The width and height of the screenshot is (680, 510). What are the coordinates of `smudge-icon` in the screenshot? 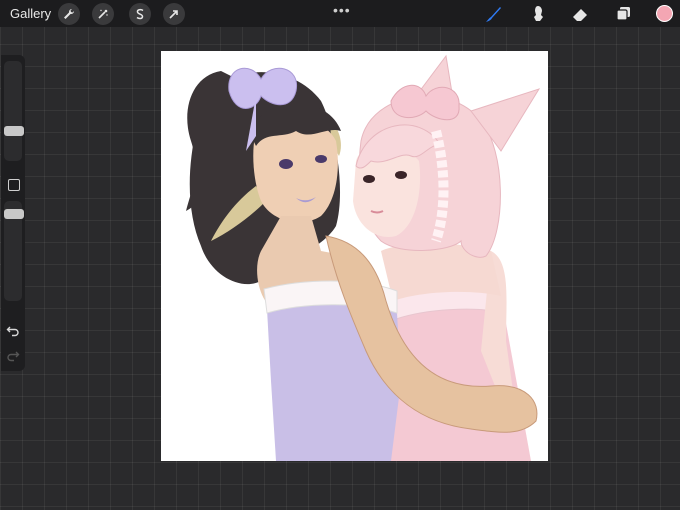 It's located at (538, 14).